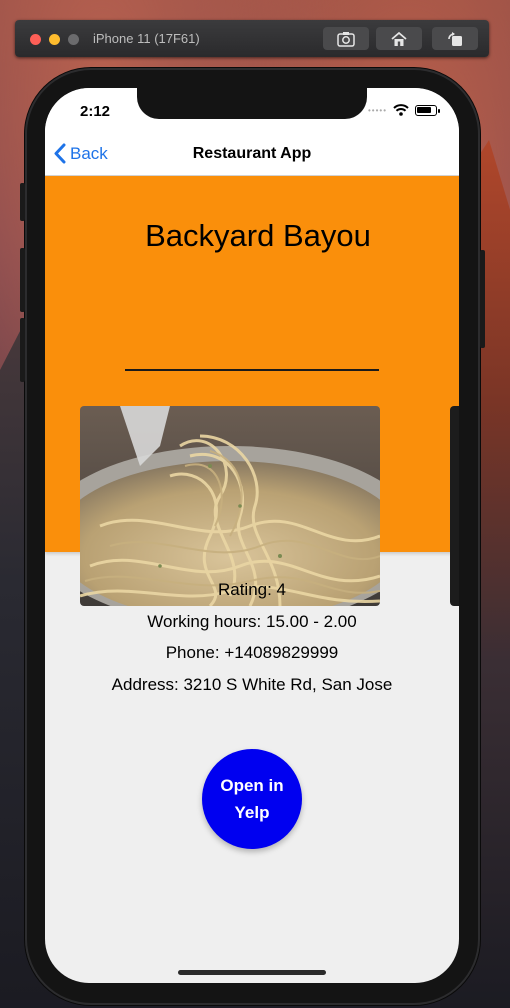 Image resolution: width=510 pixels, height=1008 pixels. What do you see at coordinates (22, 280) in the screenshot?
I see `volume-up-button` at bounding box center [22, 280].